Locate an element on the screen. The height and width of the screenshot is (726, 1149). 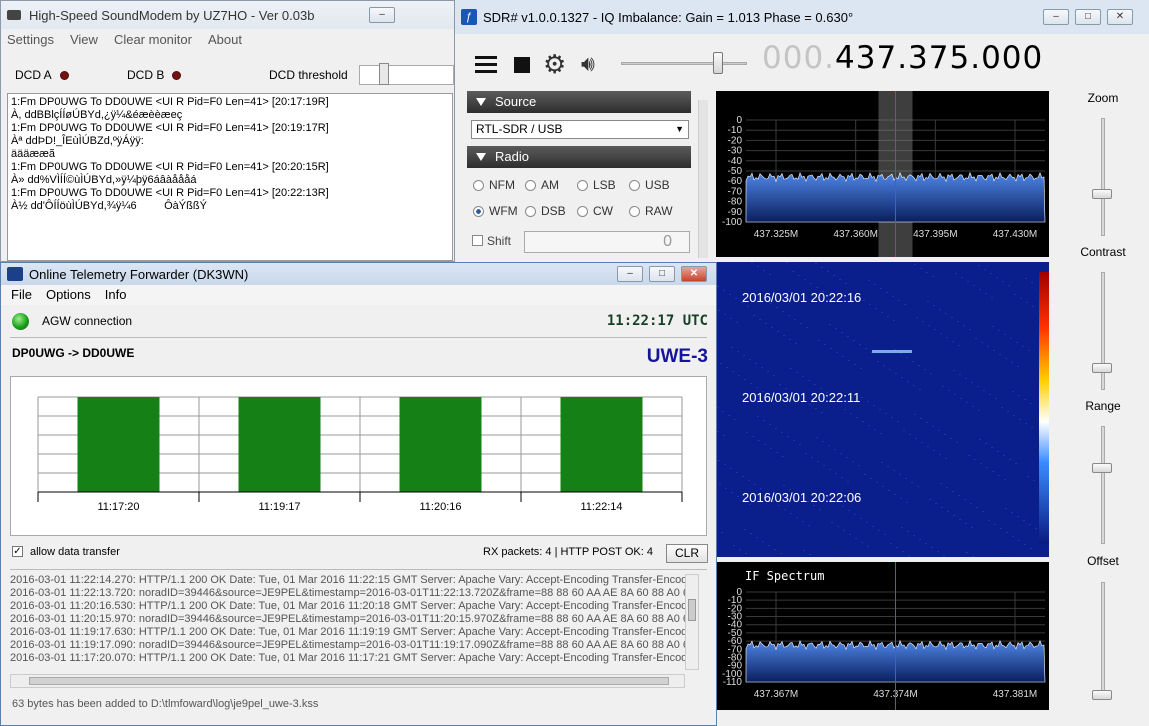
source-header-label: Source is located at coordinates (516, 101).